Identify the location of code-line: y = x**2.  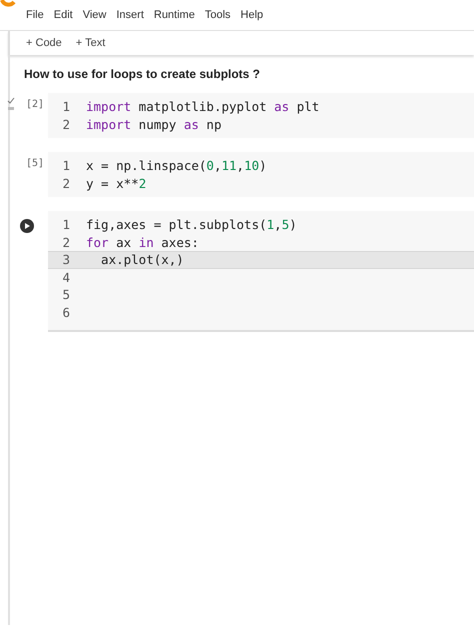
(116, 183).